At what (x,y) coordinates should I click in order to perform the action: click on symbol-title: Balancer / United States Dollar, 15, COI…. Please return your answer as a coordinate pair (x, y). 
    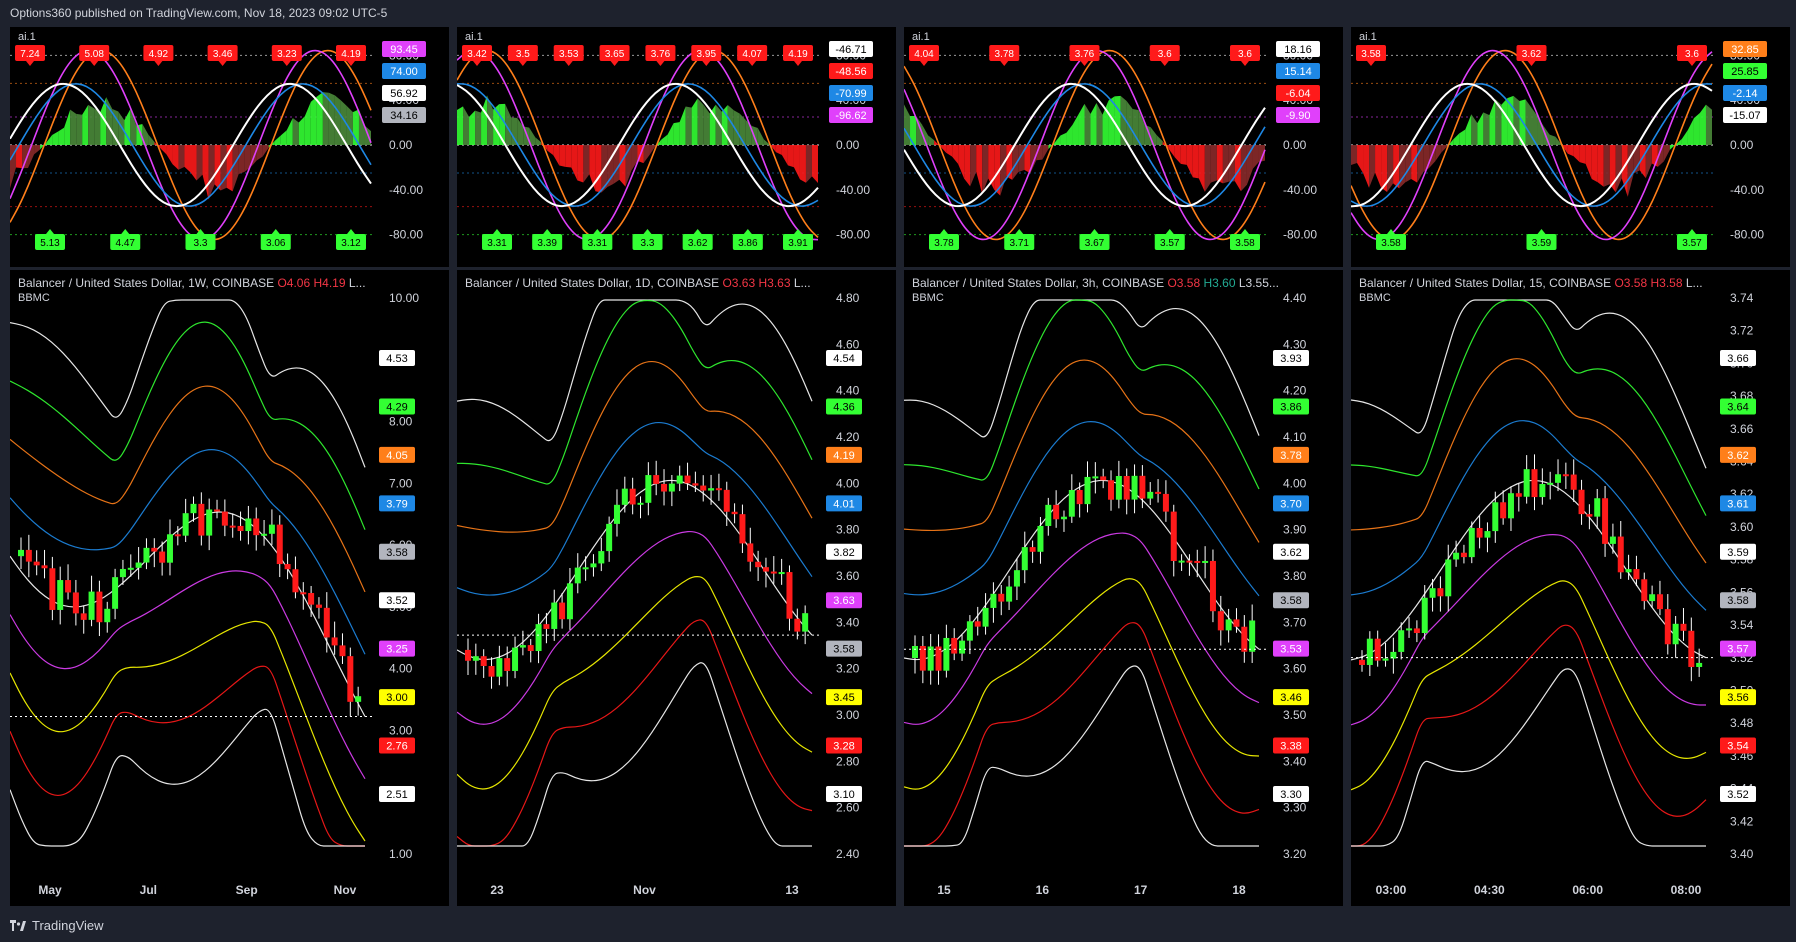
    Looking at the image, I should click on (1531, 283).